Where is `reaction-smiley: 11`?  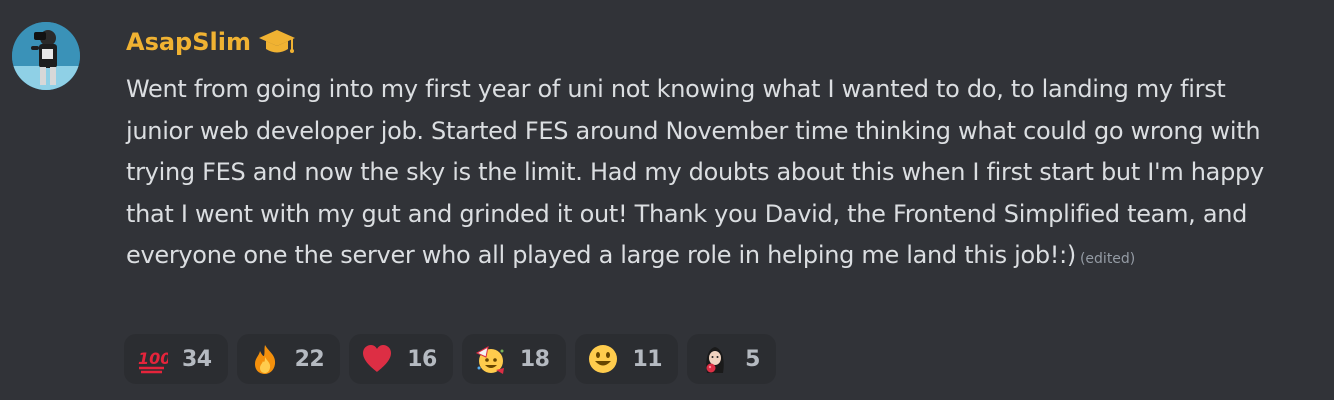 reaction-smiley: 11 is located at coordinates (626, 359).